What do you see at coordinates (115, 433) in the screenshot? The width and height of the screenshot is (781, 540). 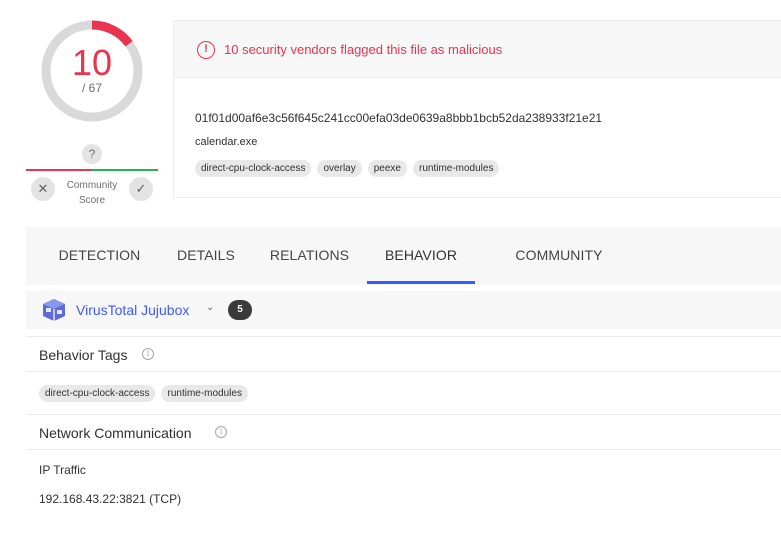 I see `section-title: Network Communication` at bounding box center [115, 433].